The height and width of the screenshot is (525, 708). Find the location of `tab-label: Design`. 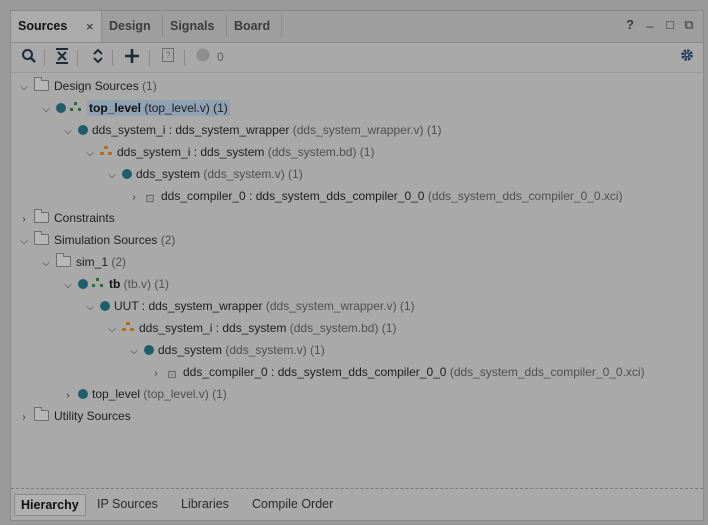

tab-label: Design is located at coordinates (130, 26).